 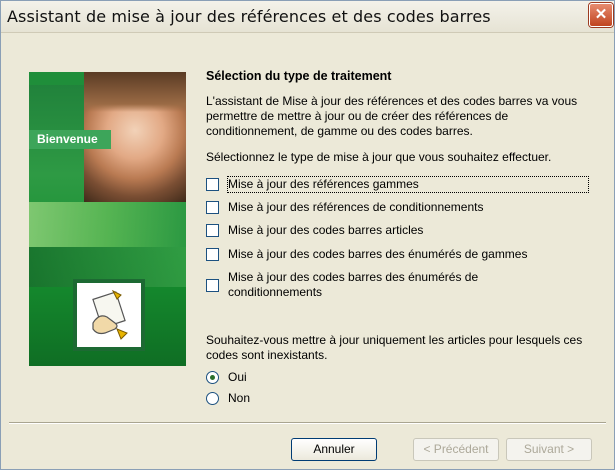 I want to click on banner-stripe, so click(x=107, y=224).